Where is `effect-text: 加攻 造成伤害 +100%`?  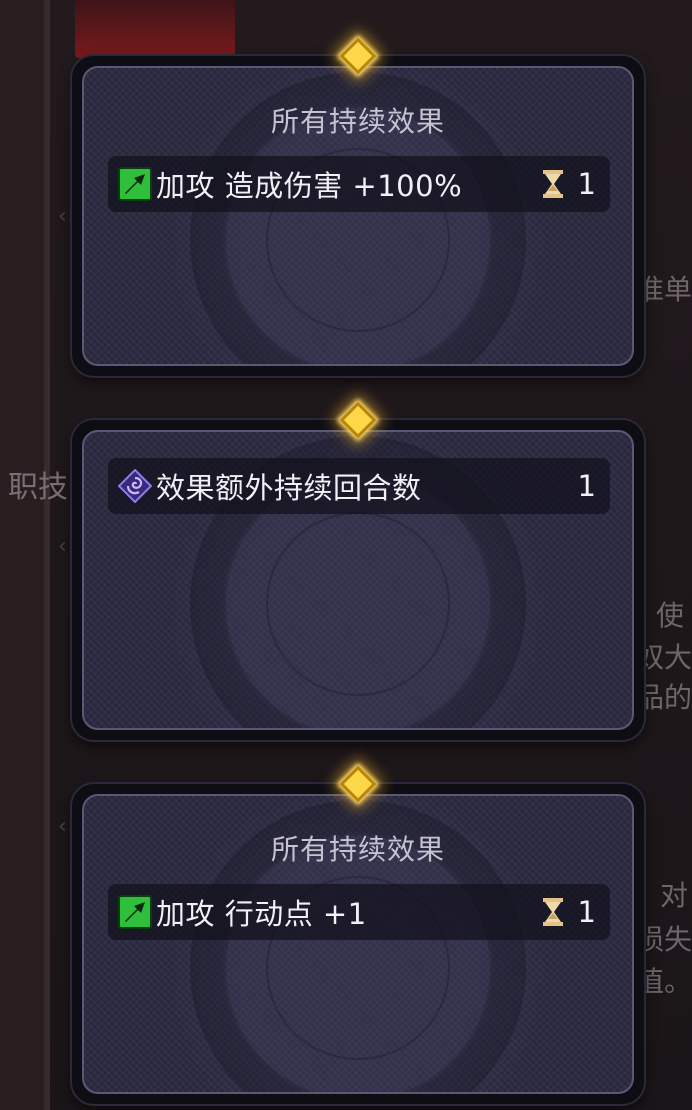
effect-text: 加攻 造成伤害 +100% is located at coordinates (309, 186).